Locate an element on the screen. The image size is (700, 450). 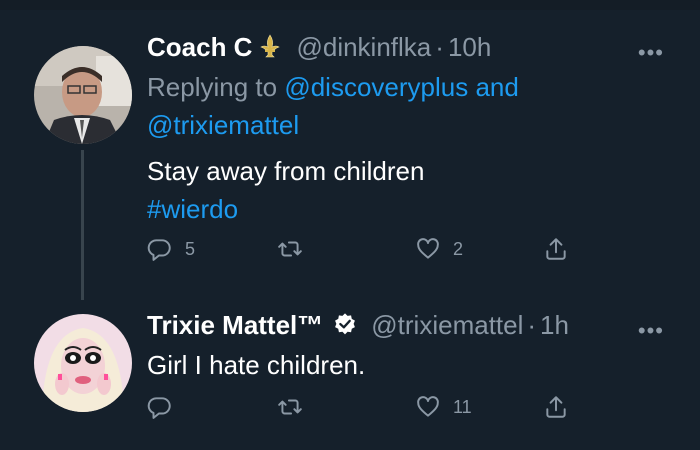
tweet-header: Coach C @dinkinflka · 10h is located at coordinates (413, 47).